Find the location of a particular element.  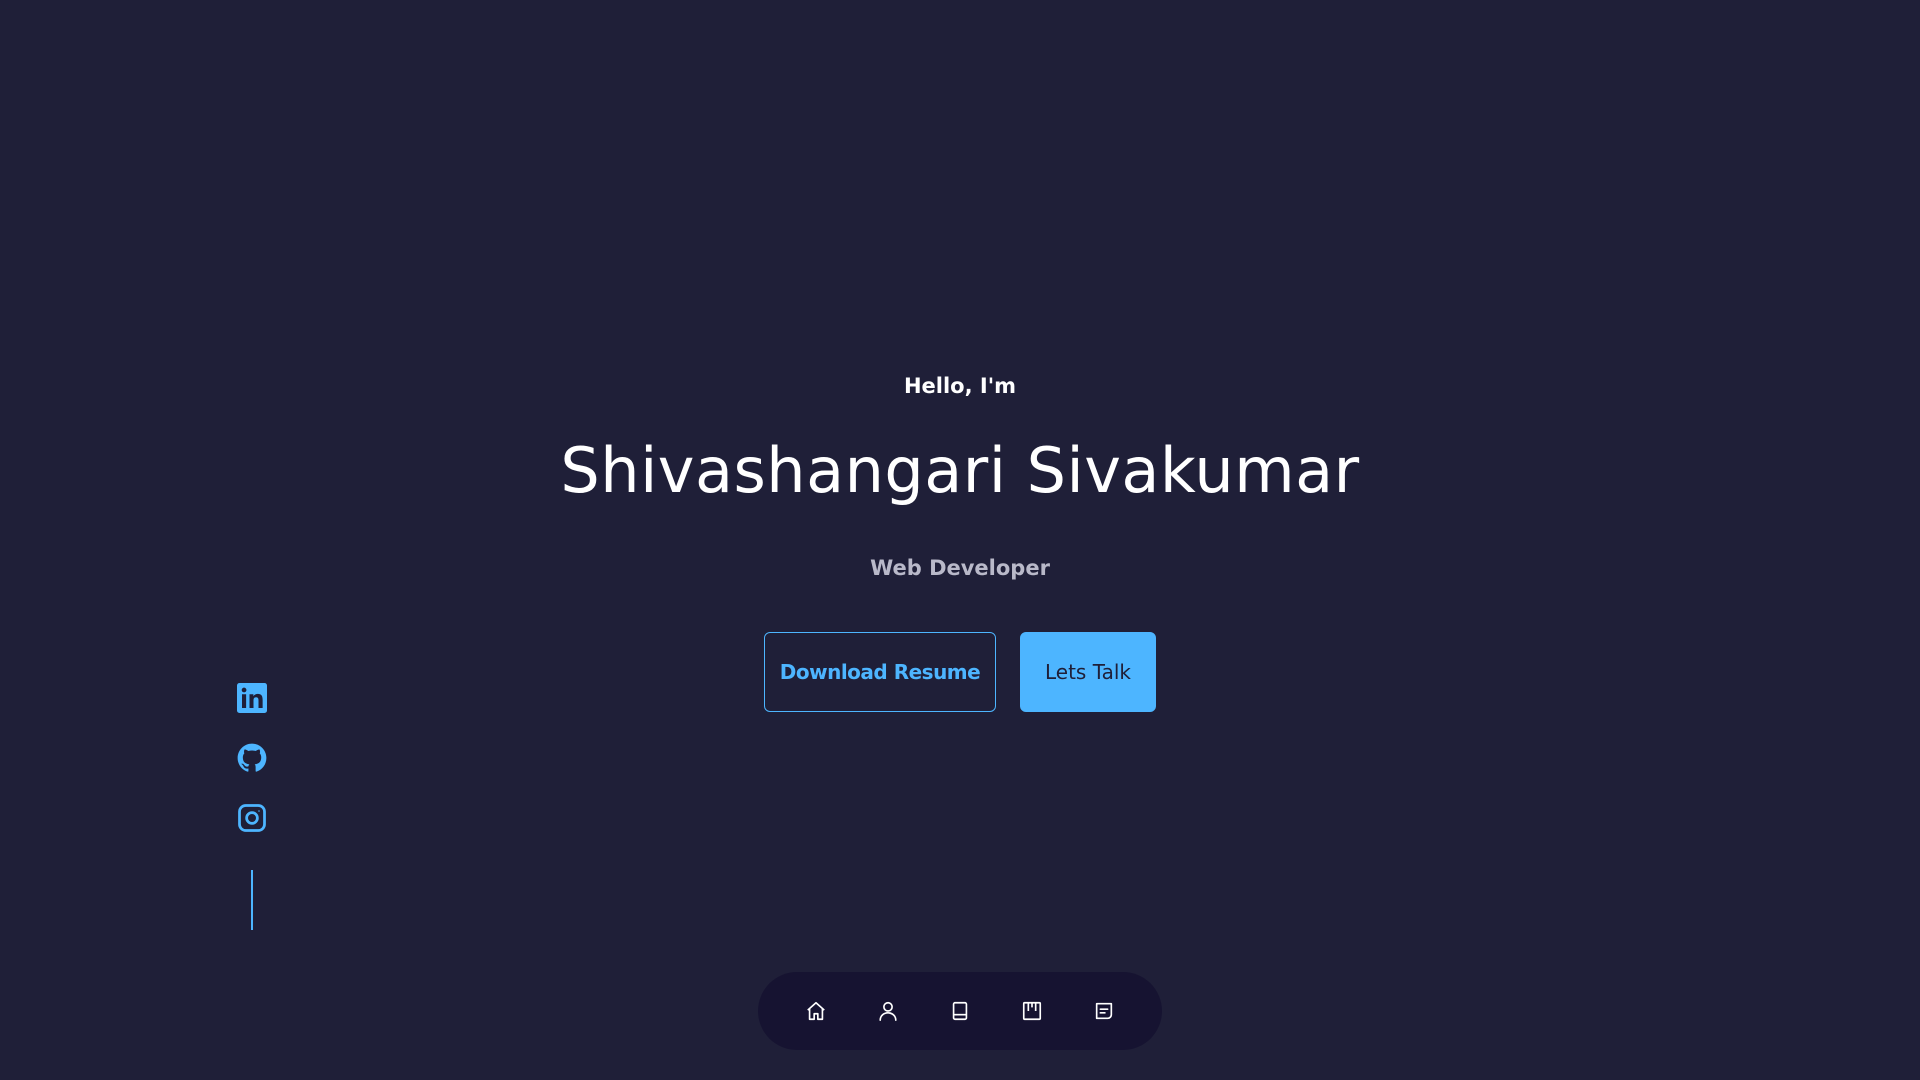

download-resume-button: Download Resume is located at coordinates (880, 672).